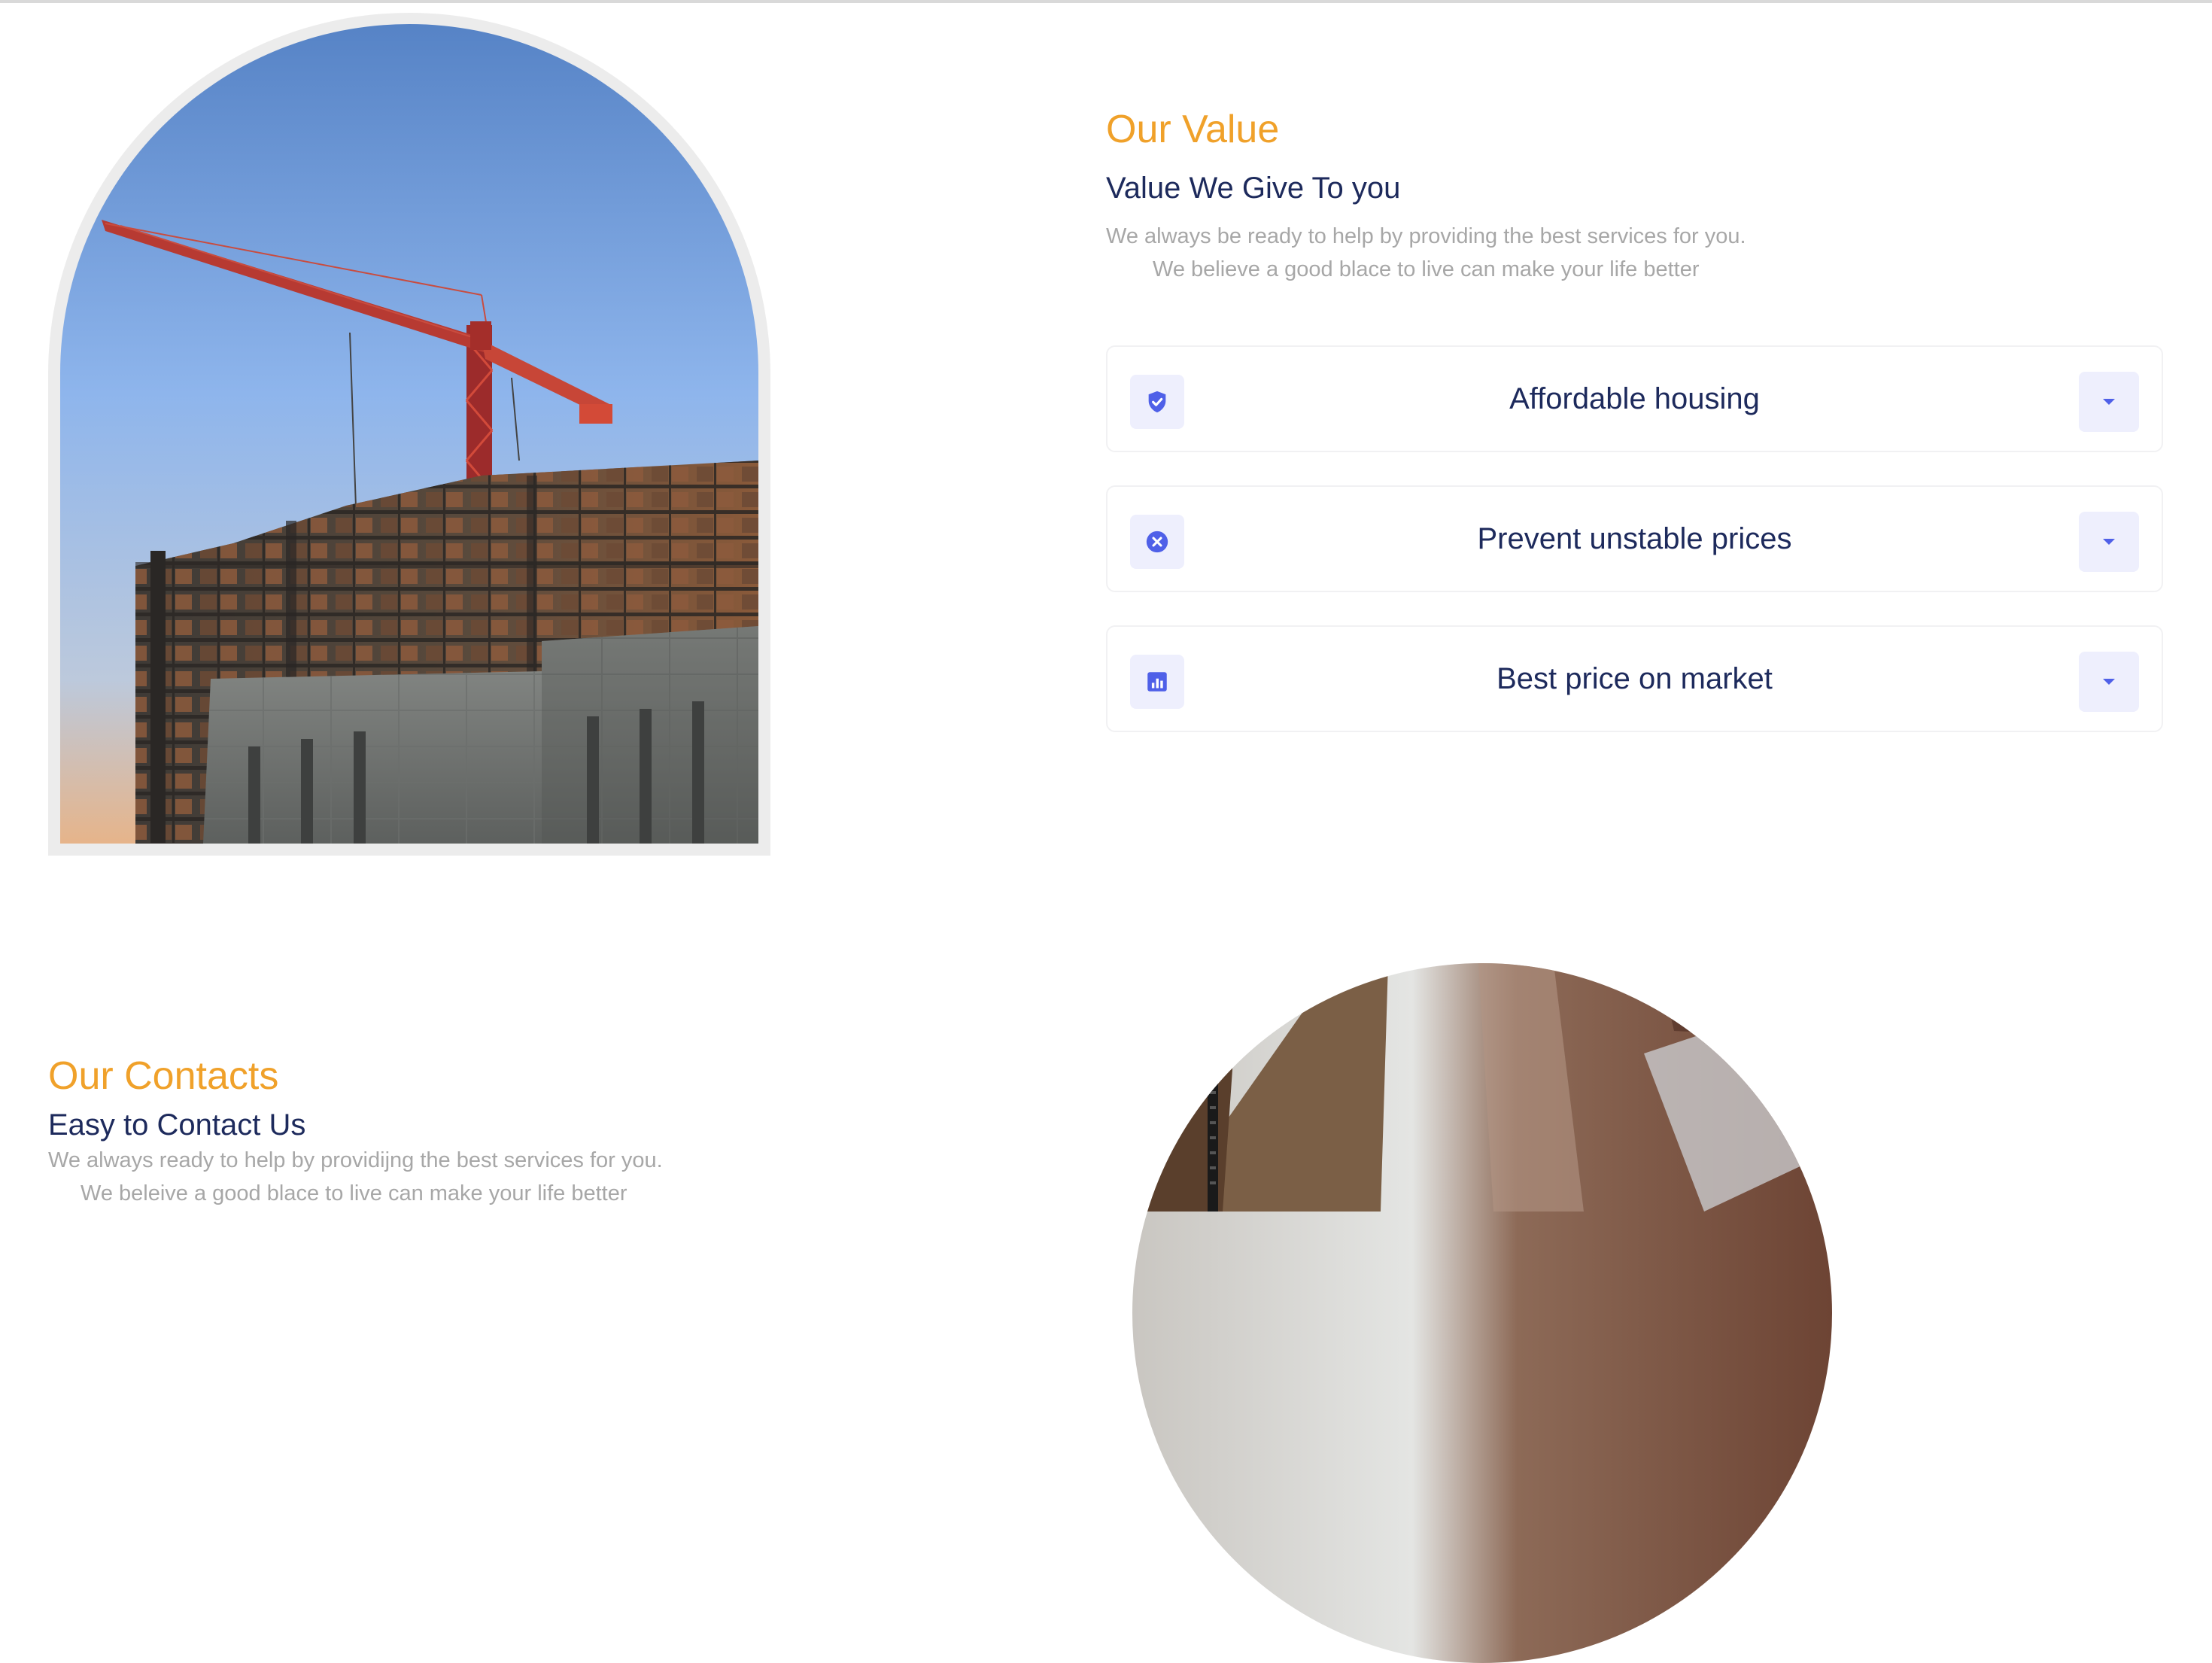 Image resolution: width=2212 pixels, height=1663 pixels. What do you see at coordinates (1106, 1) in the screenshot?
I see `top-divider` at bounding box center [1106, 1].